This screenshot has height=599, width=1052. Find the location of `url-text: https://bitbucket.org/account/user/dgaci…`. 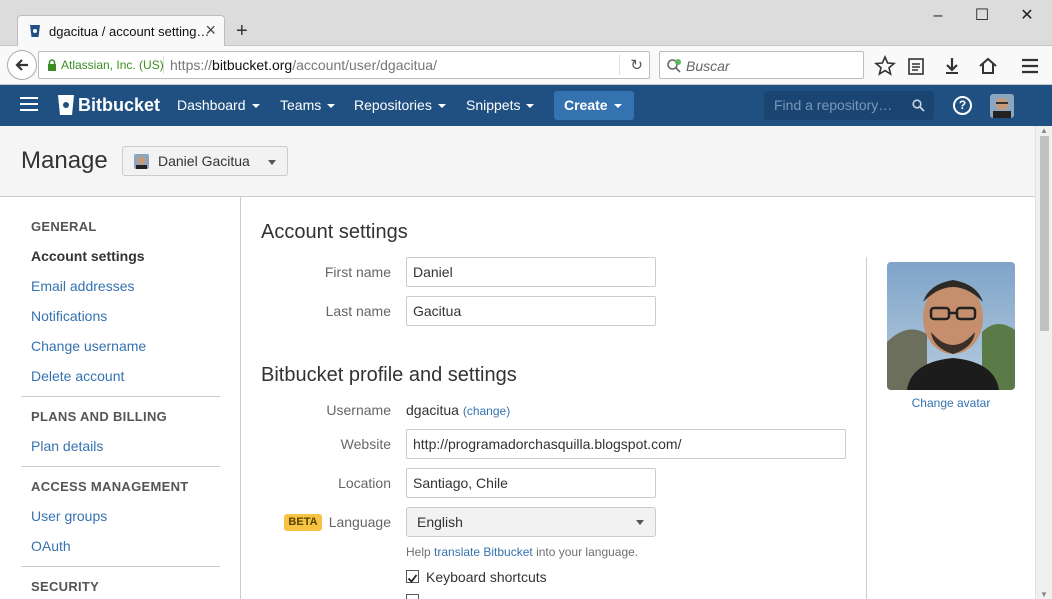

url-text: https://bitbucket.org/account/user/dgaci… is located at coordinates (303, 65).